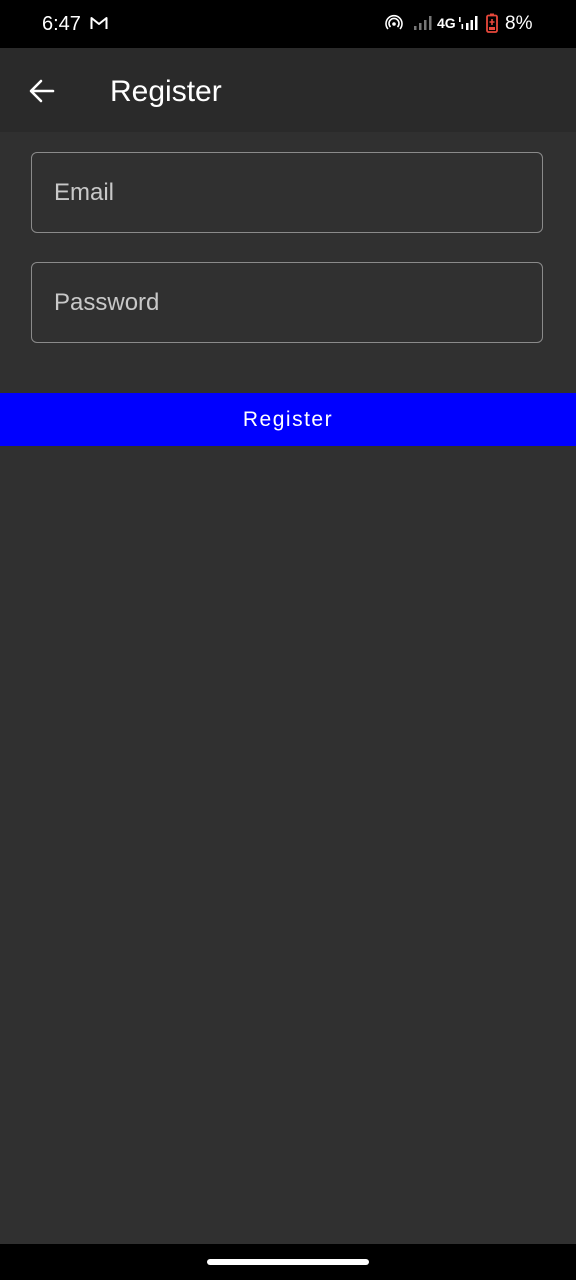 This screenshot has height=1280, width=576. I want to click on arrow-left-icon, so click(42, 91).